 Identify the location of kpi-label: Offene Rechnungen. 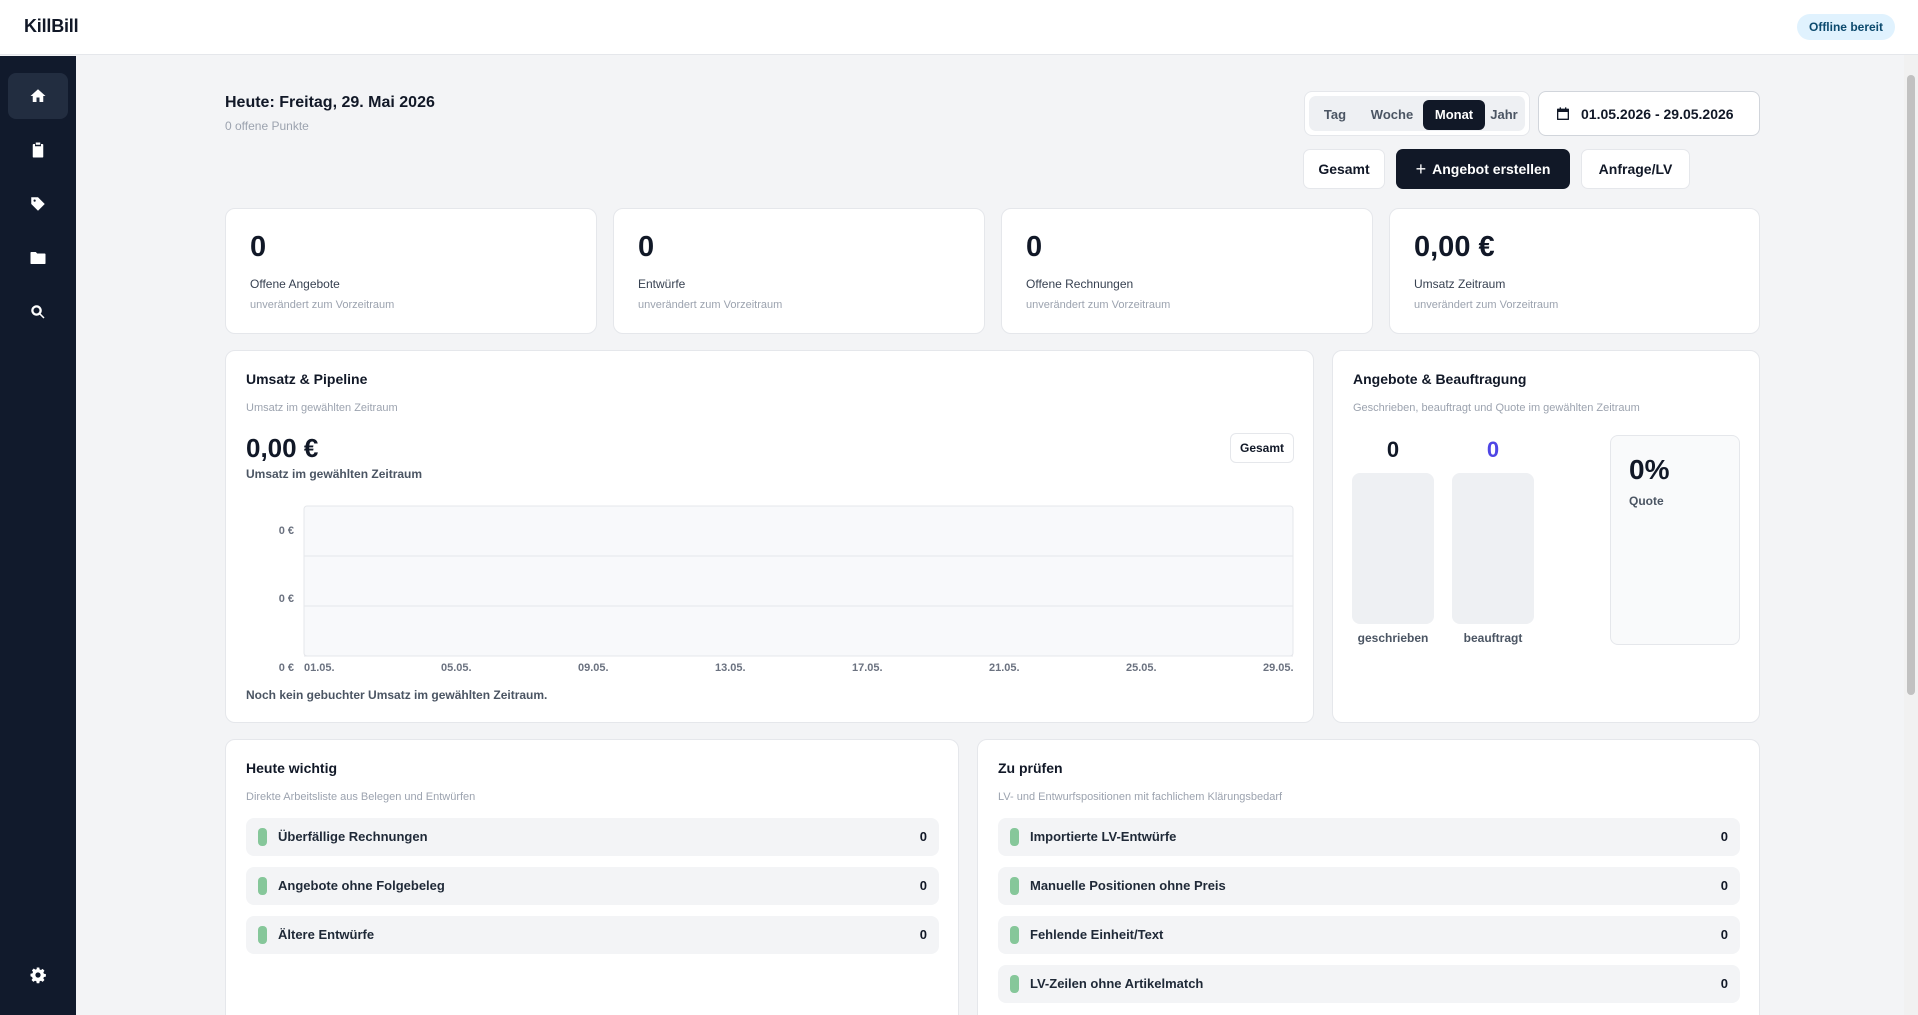
(1080, 284).